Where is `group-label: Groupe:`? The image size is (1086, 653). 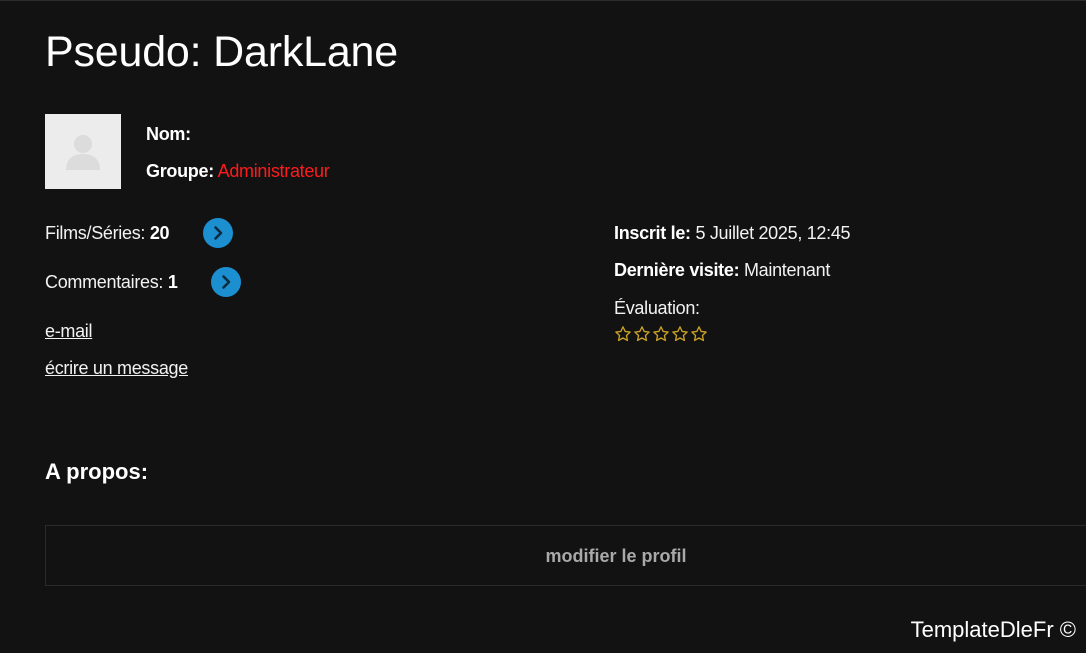 group-label: Groupe: is located at coordinates (180, 171).